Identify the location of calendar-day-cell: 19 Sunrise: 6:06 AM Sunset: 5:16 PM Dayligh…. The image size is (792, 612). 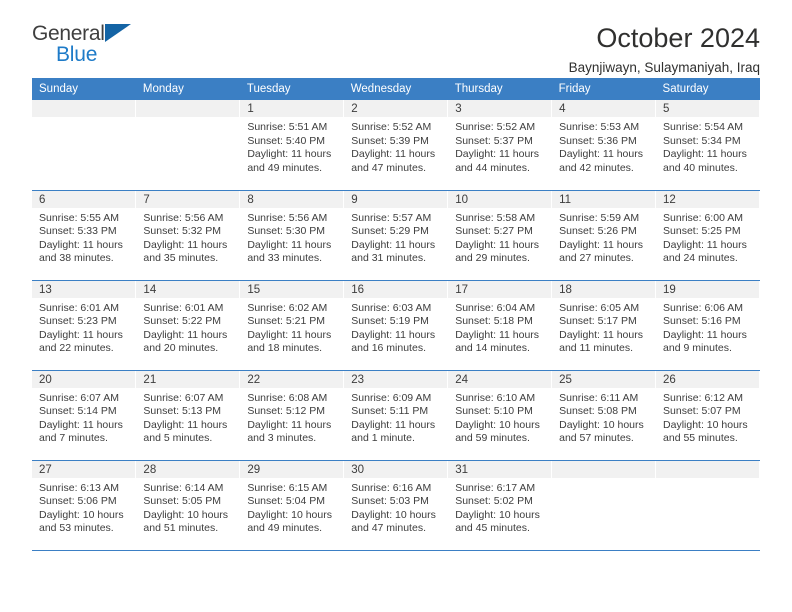
(707, 325).